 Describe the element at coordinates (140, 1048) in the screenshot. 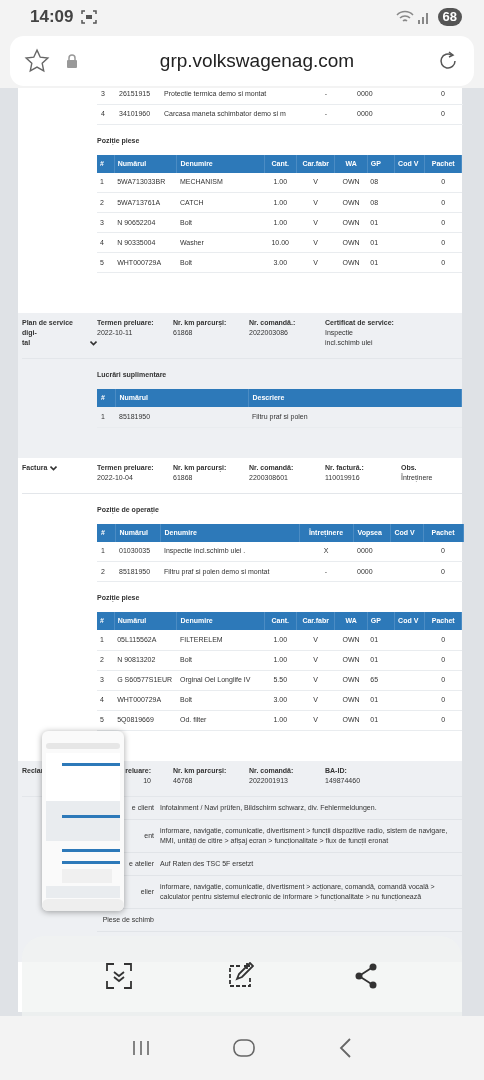

I see `recent-apps-icon` at that location.